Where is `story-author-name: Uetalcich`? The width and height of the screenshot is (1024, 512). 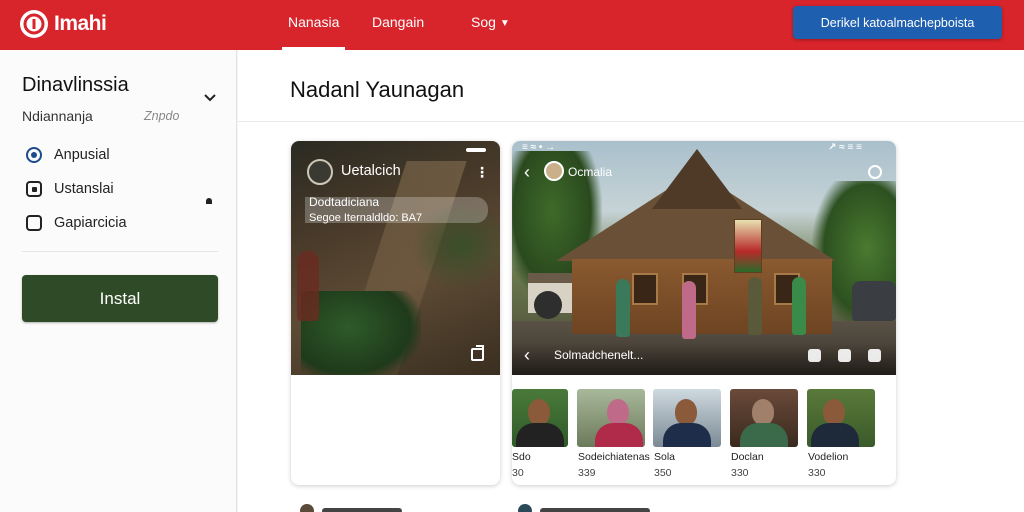
story-author-name: Uetalcich is located at coordinates (371, 171).